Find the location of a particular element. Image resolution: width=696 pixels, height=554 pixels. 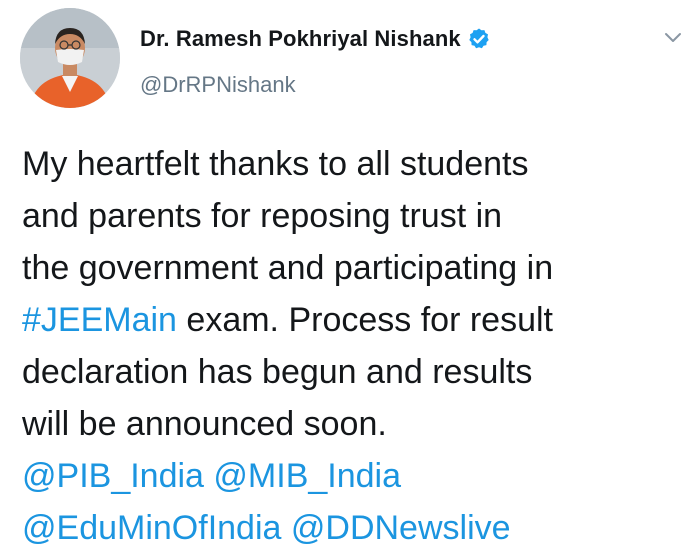

tweet-line: My heartfelt thanks to all students is located at coordinates (275, 164).